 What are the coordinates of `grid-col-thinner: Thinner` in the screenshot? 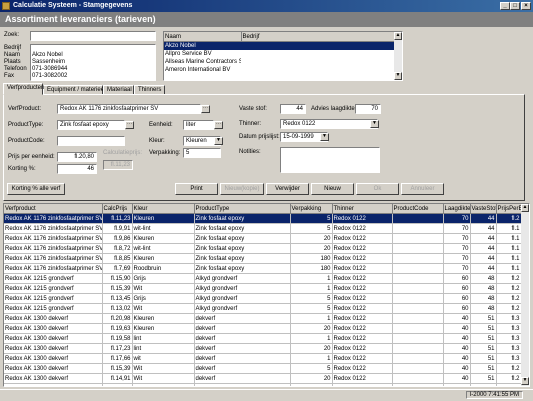 It's located at (362, 209).